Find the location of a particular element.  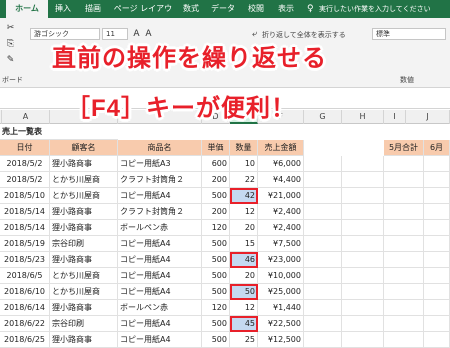

column-header-j: J is located at coordinates (428, 117).